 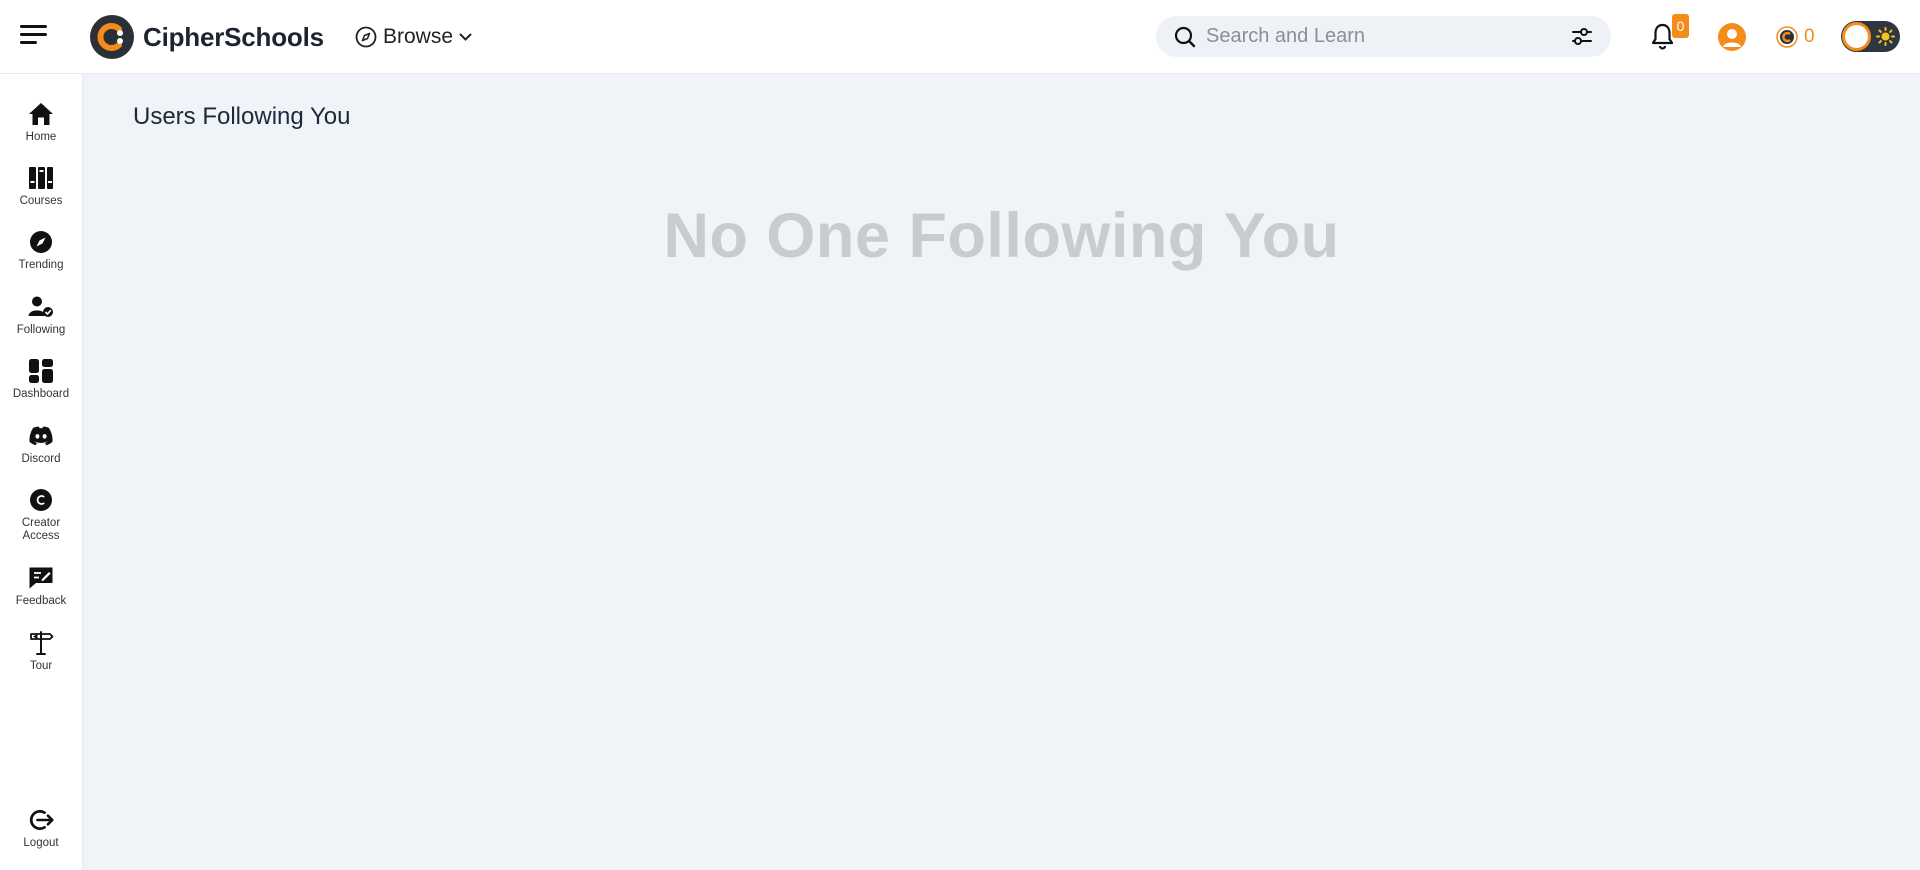 What do you see at coordinates (41, 529) in the screenshot?
I see `sidebar-item-label: Creator Access` at bounding box center [41, 529].